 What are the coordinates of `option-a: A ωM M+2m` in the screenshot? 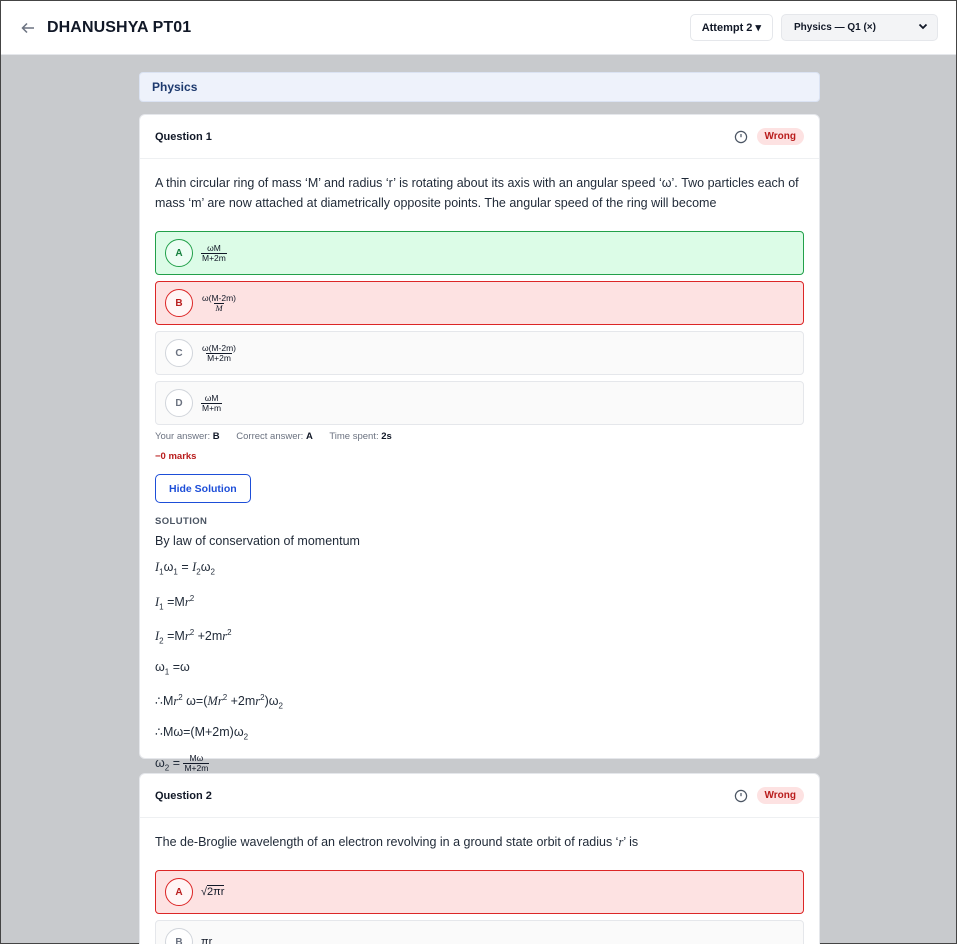 It's located at (479, 253).